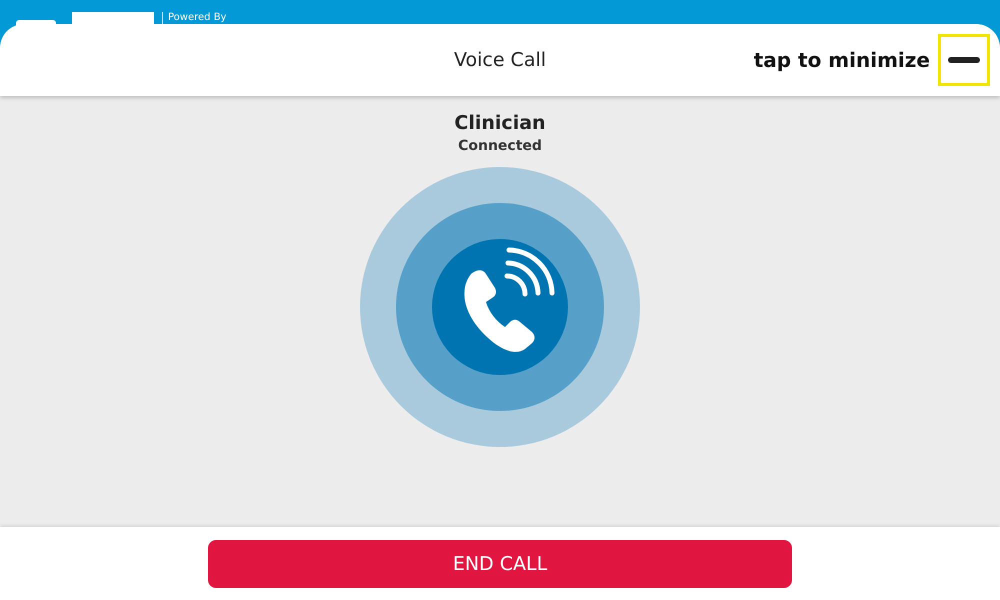  I want to click on minimize-hint: tap to minimize, so click(842, 60).